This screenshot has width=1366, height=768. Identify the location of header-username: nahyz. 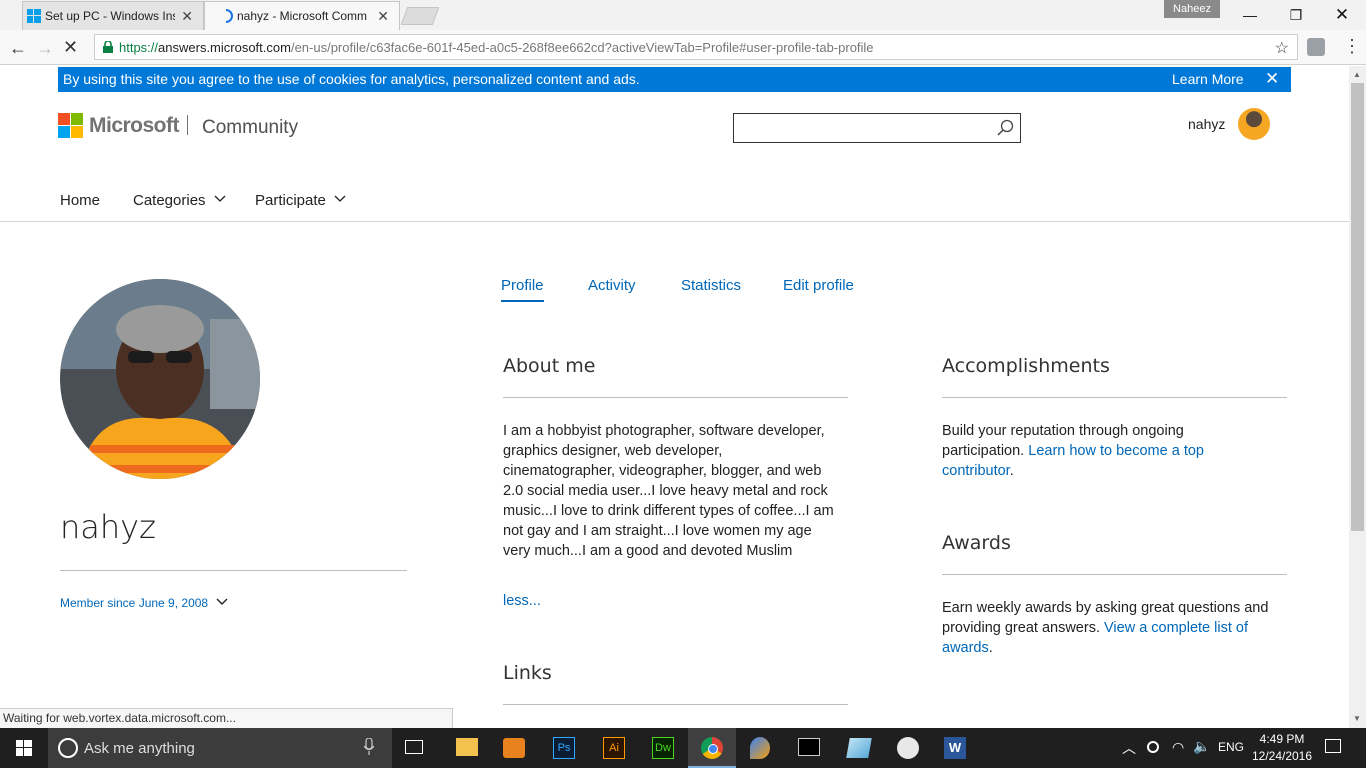
(1206, 124).